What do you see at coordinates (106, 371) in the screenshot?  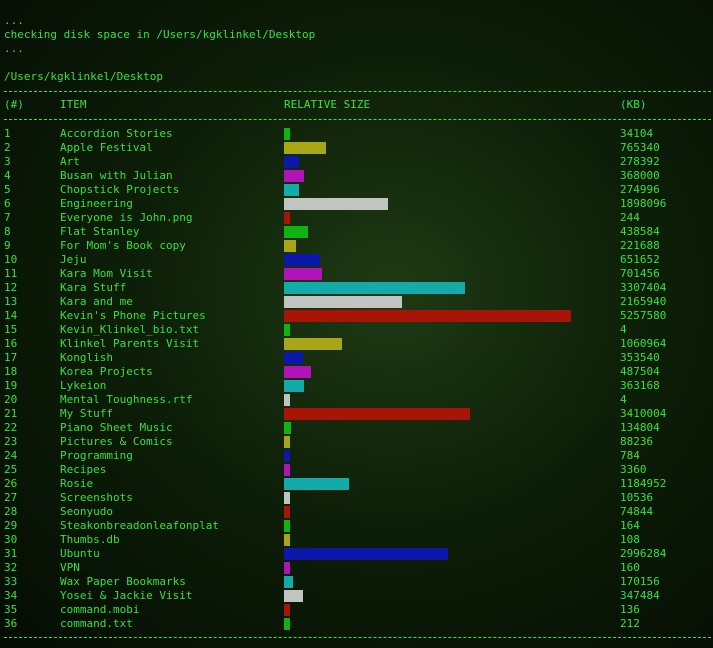 I see `item-name: Korea Projects` at bounding box center [106, 371].